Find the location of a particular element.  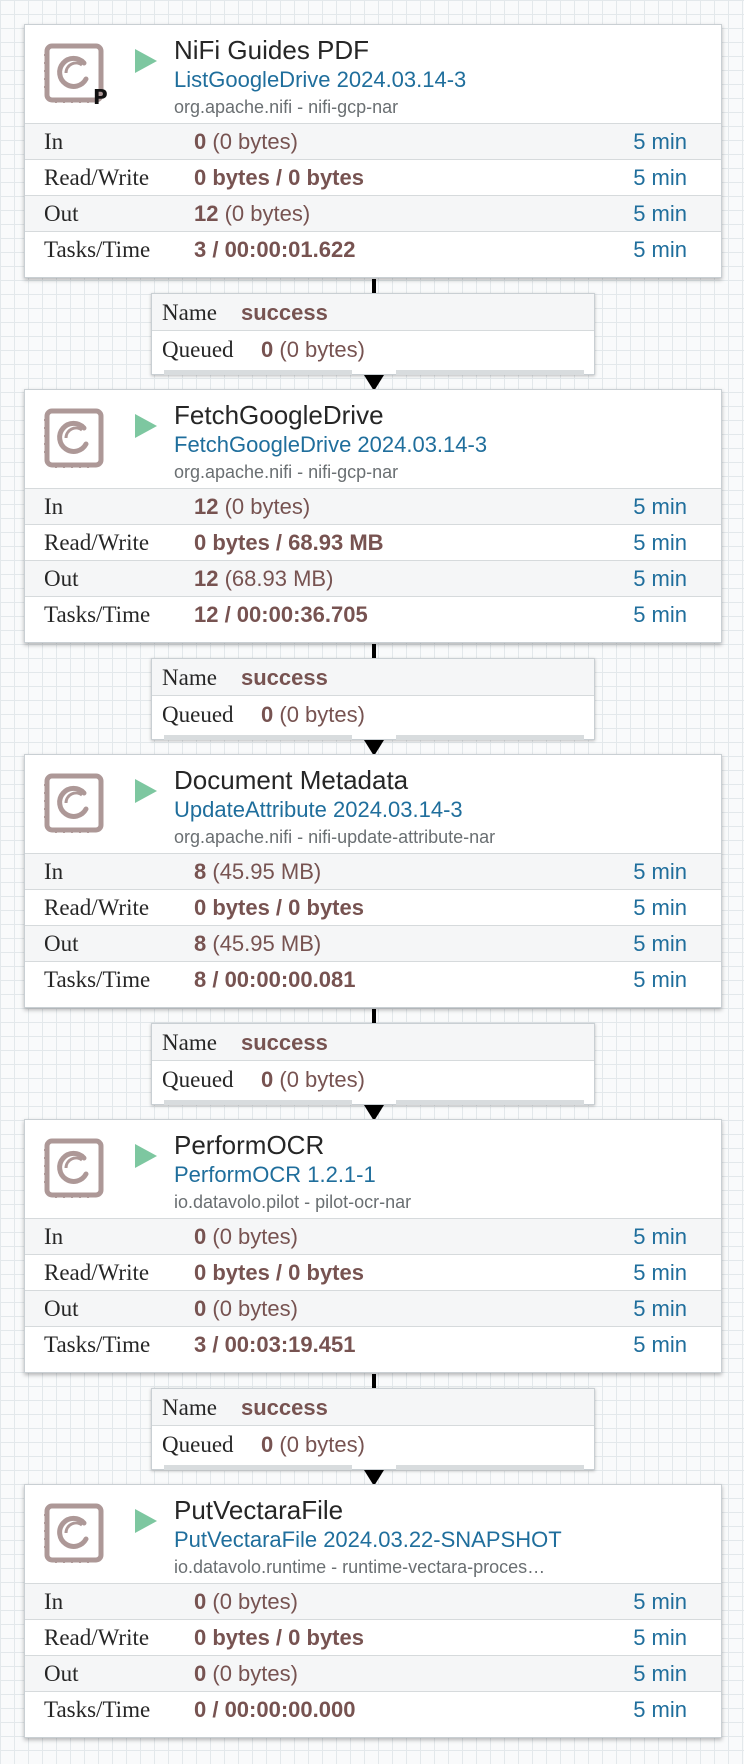

stat-value: 0 bytes / 68.93 MB is located at coordinates (289, 542).